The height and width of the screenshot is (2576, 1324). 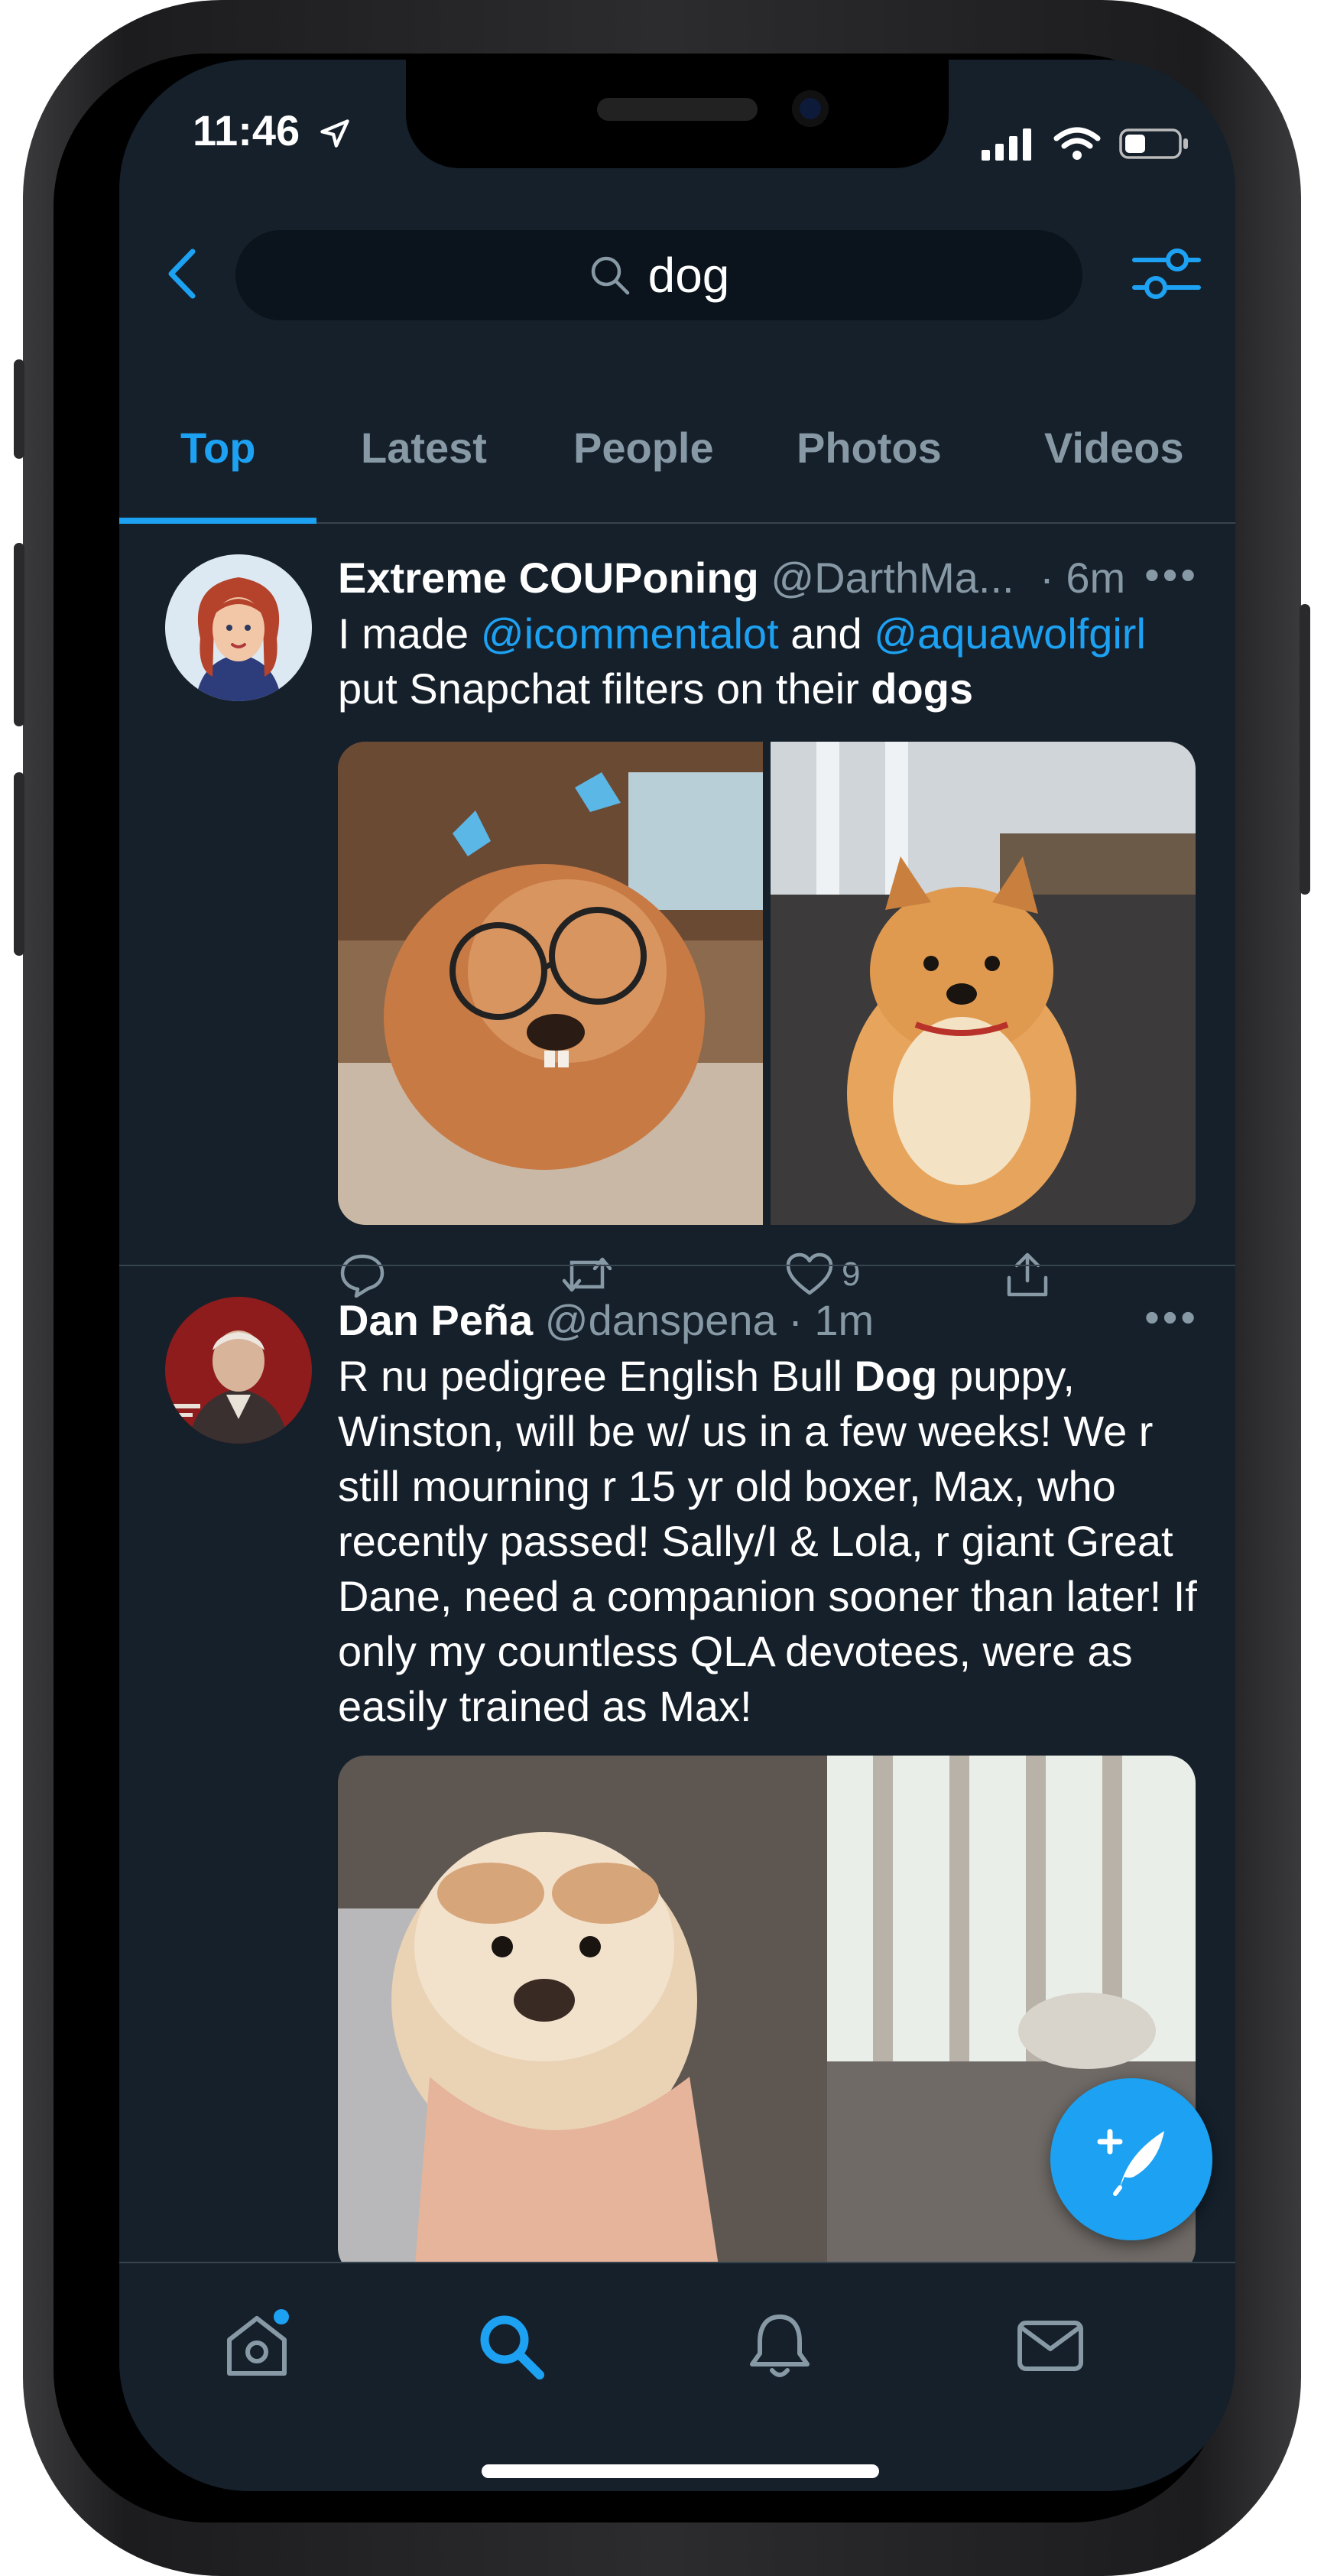 What do you see at coordinates (424, 448) in the screenshot?
I see `tab-latest: Latest` at bounding box center [424, 448].